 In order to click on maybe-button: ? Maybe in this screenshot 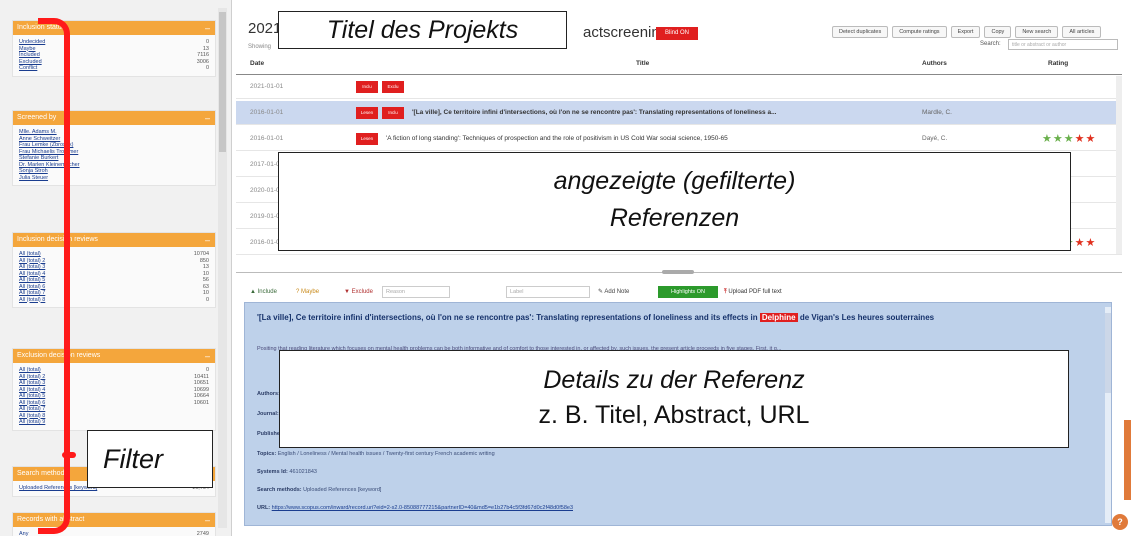, I will do `click(307, 292)`.